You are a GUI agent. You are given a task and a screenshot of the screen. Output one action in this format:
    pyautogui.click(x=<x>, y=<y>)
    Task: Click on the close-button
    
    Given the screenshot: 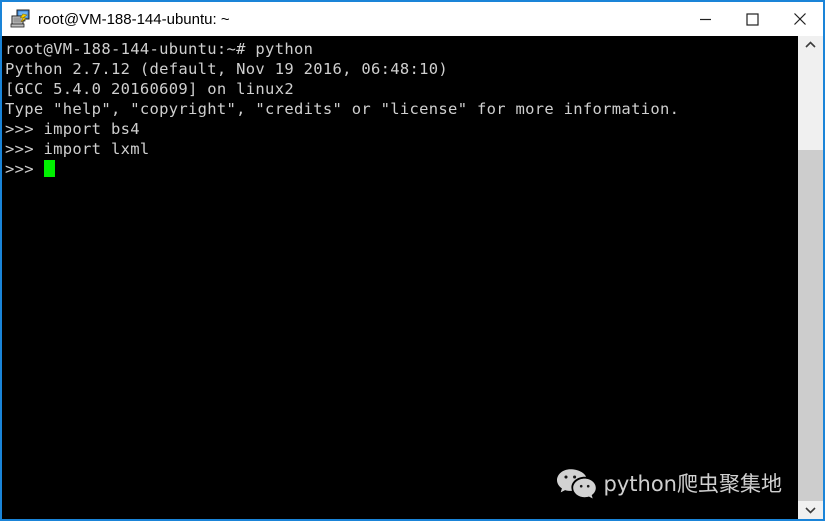 What is the action you would take?
    pyautogui.click(x=799, y=19)
    